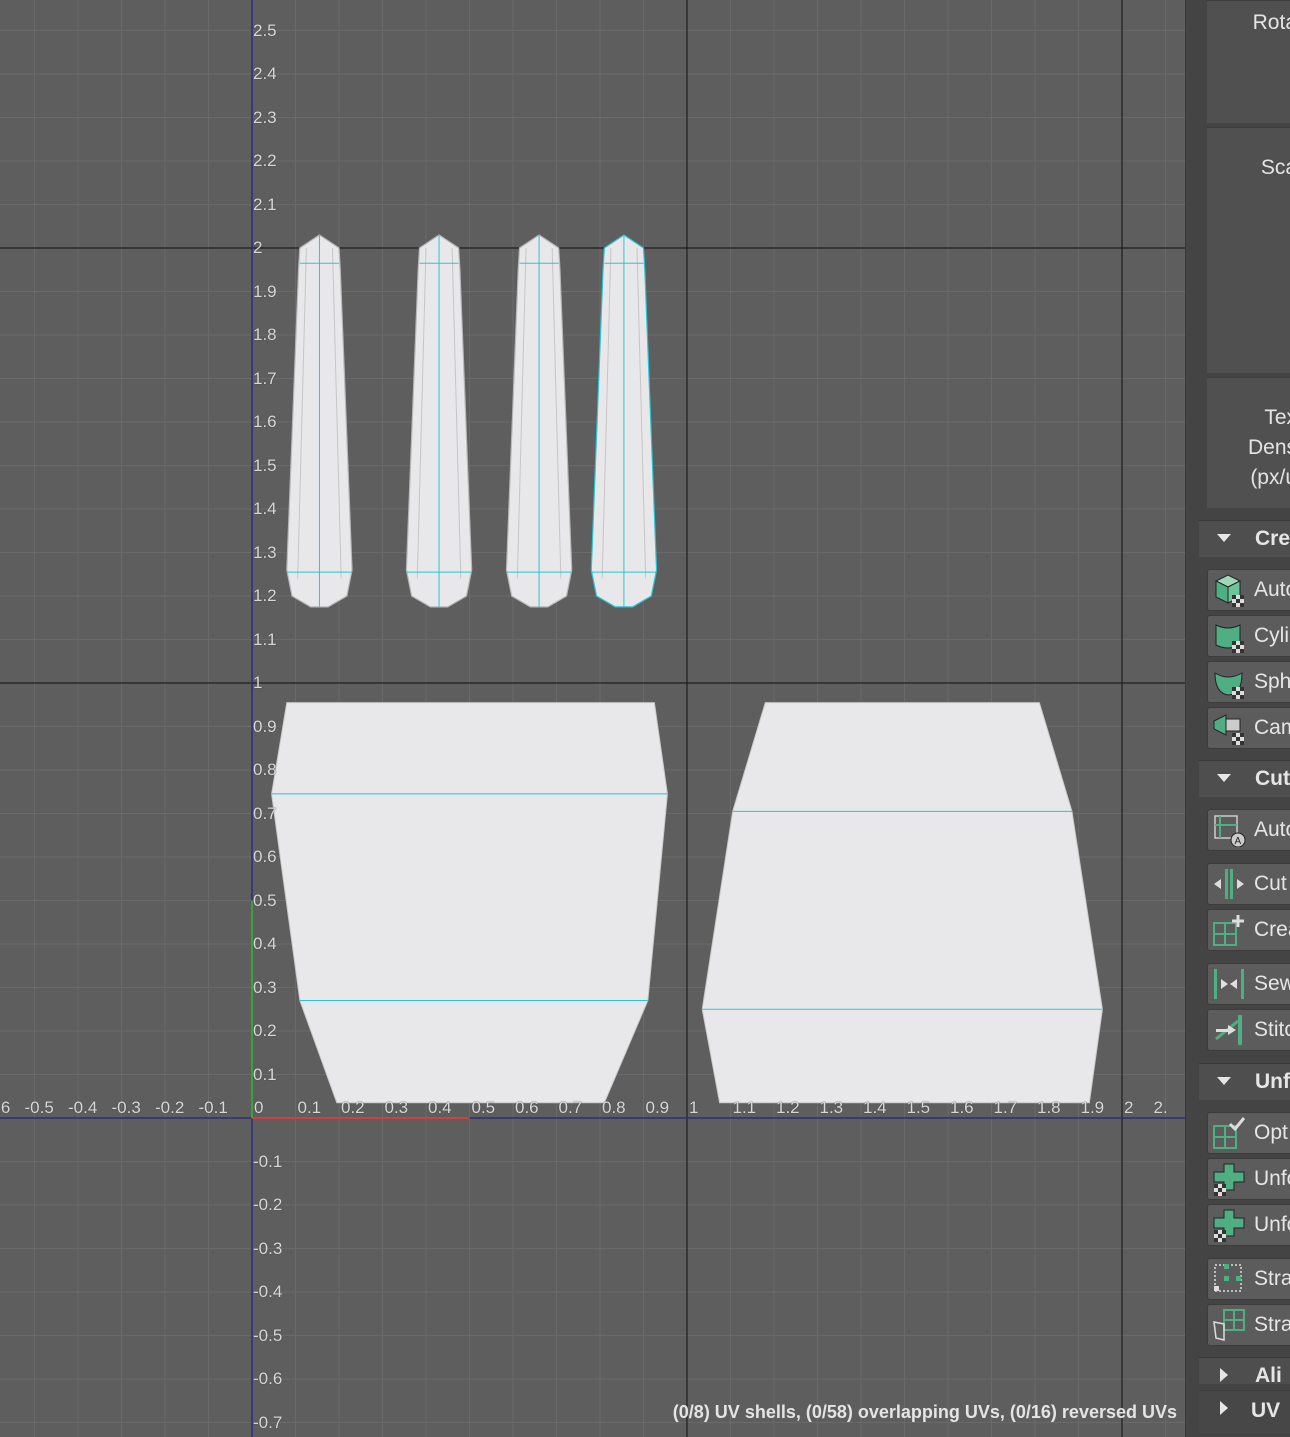 Image resolution: width=1290 pixels, height=1437 pixels. I want to click on u-tick-label: 0.3, so click(396, 1107).